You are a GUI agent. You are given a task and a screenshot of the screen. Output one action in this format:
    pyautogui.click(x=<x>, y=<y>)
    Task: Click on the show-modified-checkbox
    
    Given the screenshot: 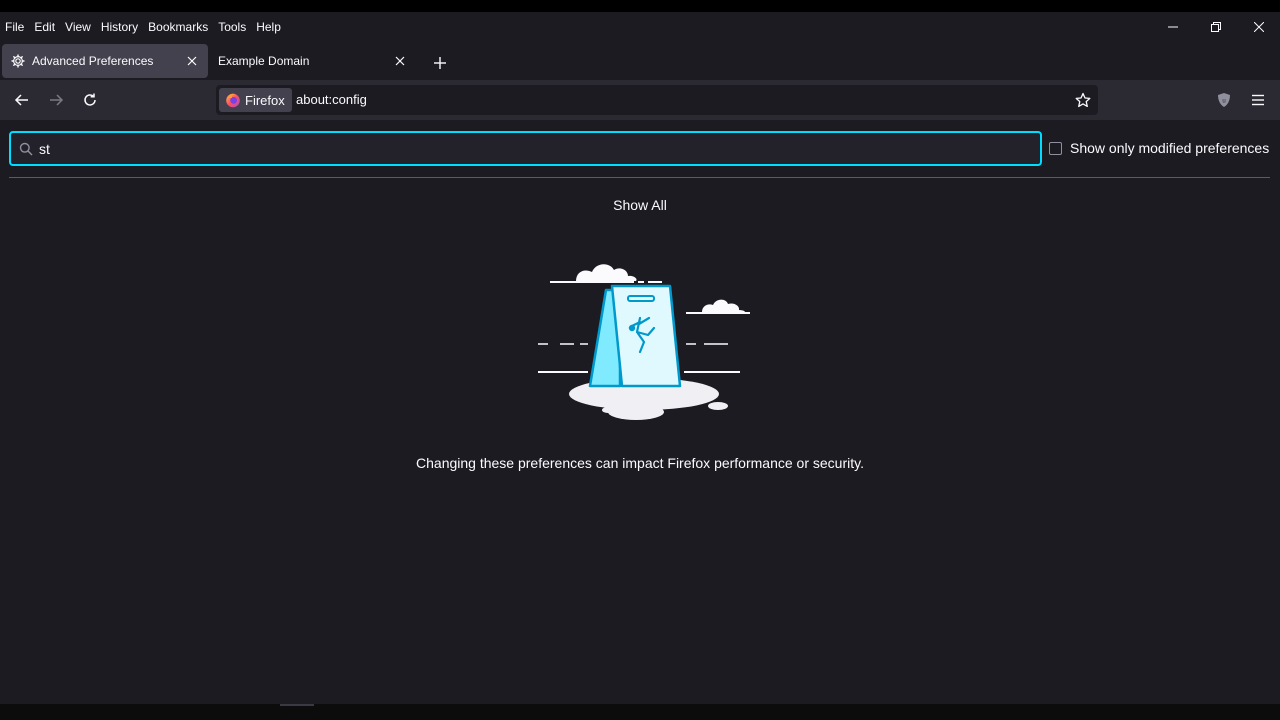 What is the action you would take?
    pyautogui.click(x=1055, y=148)
    